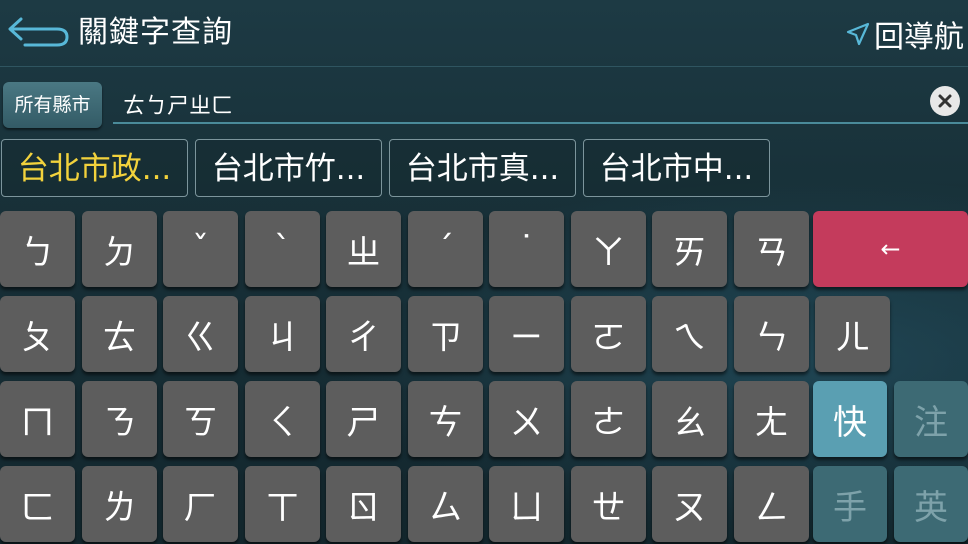 The image size is (968, 544). I want to click on clear-button, so click(945, 101).